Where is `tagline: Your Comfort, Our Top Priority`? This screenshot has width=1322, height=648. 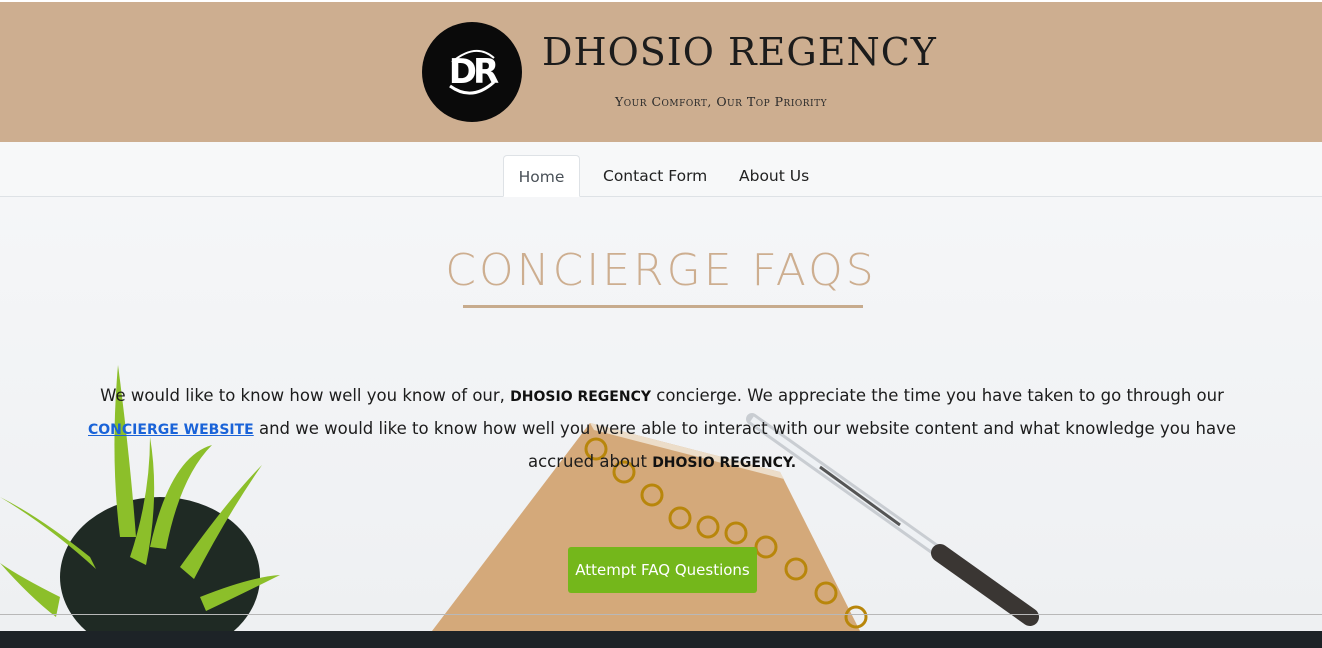
tagline: Your Comfort, Our Top Priority is located at coordinates (721, 101).